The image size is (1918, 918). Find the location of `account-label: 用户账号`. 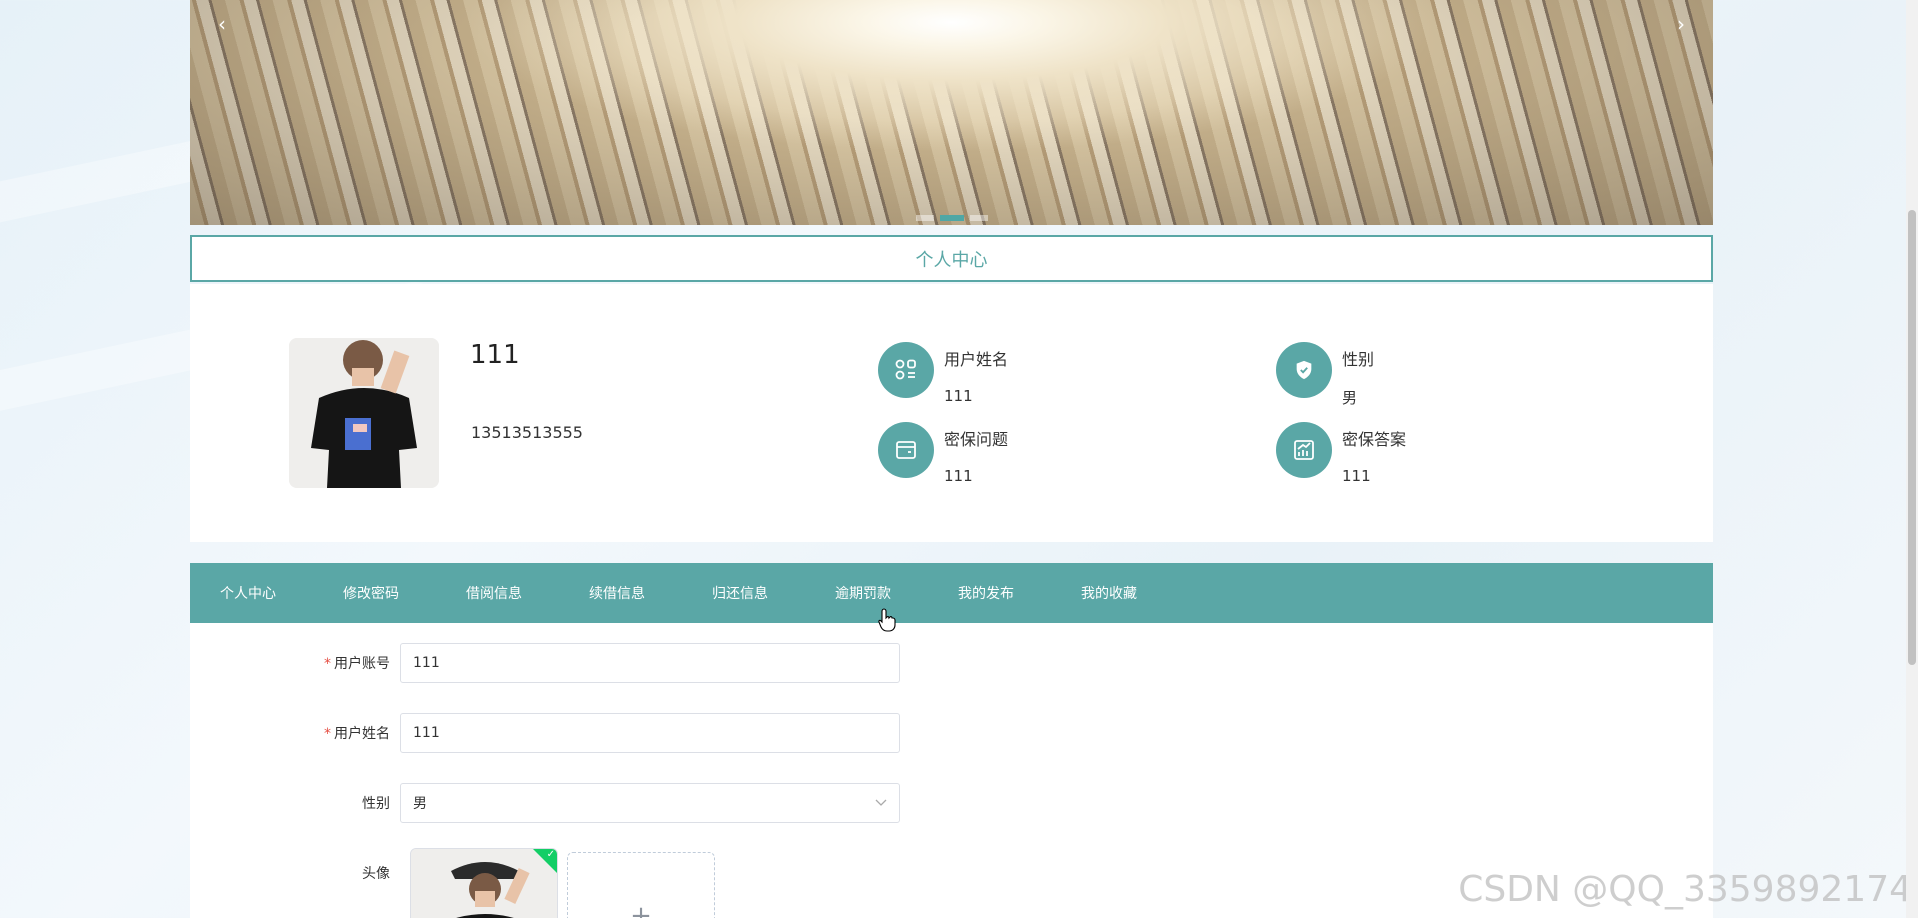

account-label: 用户账号 is located at coordinates (362, 664).